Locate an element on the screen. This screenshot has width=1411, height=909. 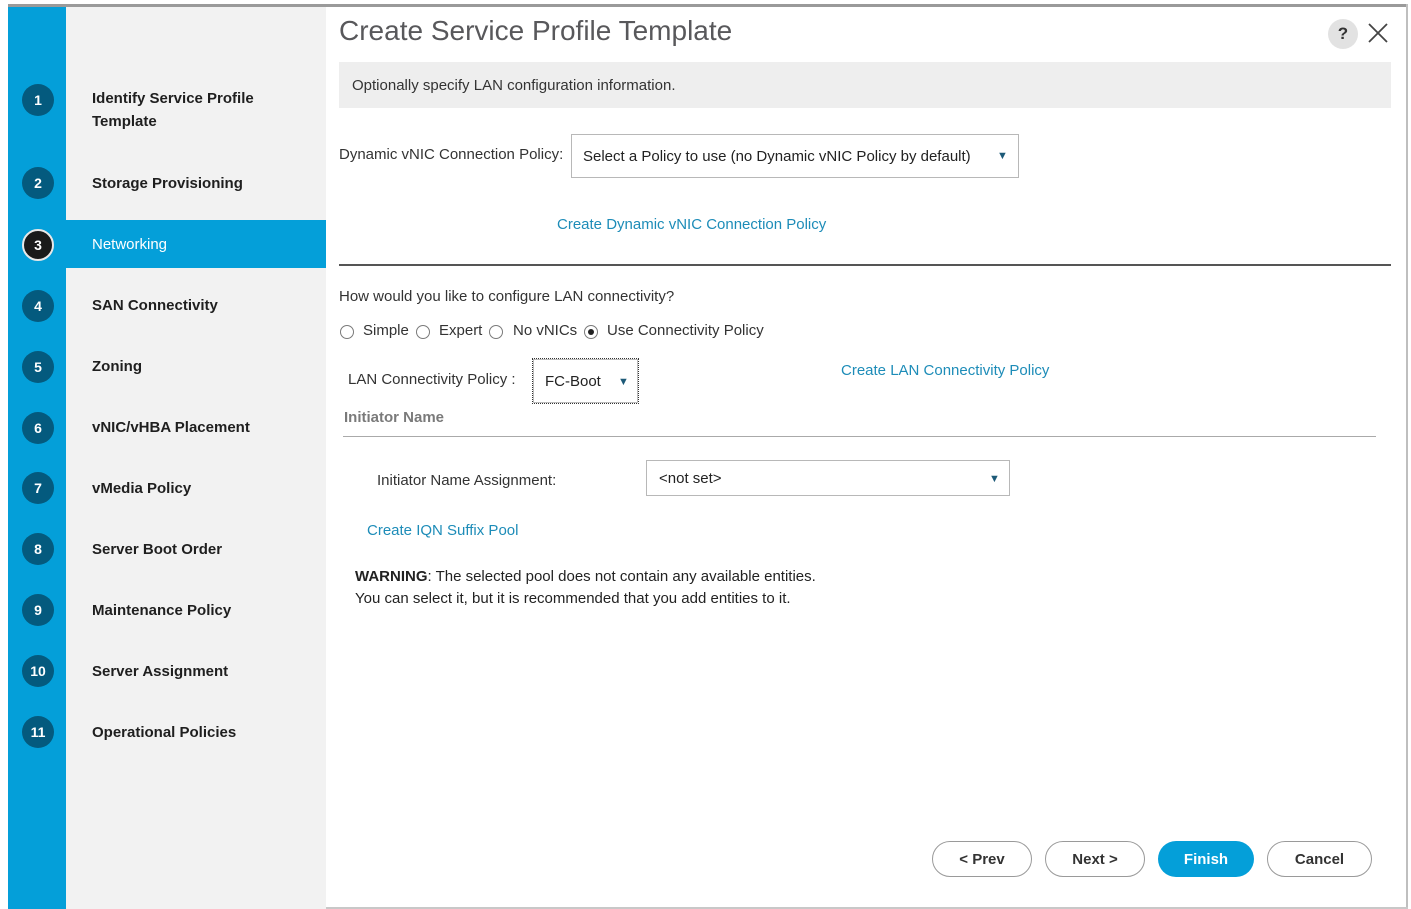
prev-button: < Prev is located at coordinates (982, 859).